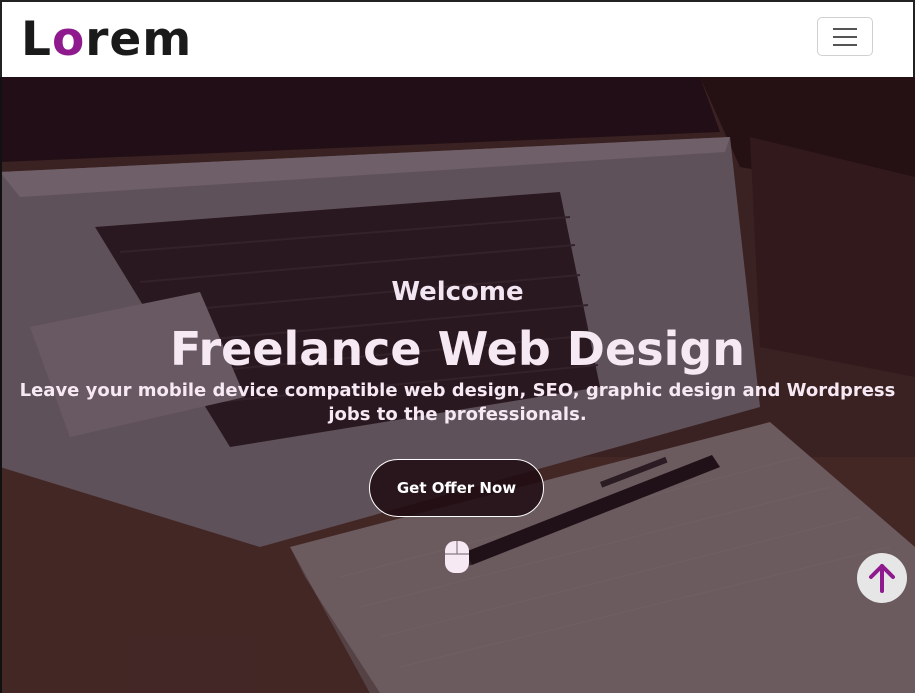 This screenshot has height=693, width=915. I want to click on navbar: Lorem, so click(457, 38).